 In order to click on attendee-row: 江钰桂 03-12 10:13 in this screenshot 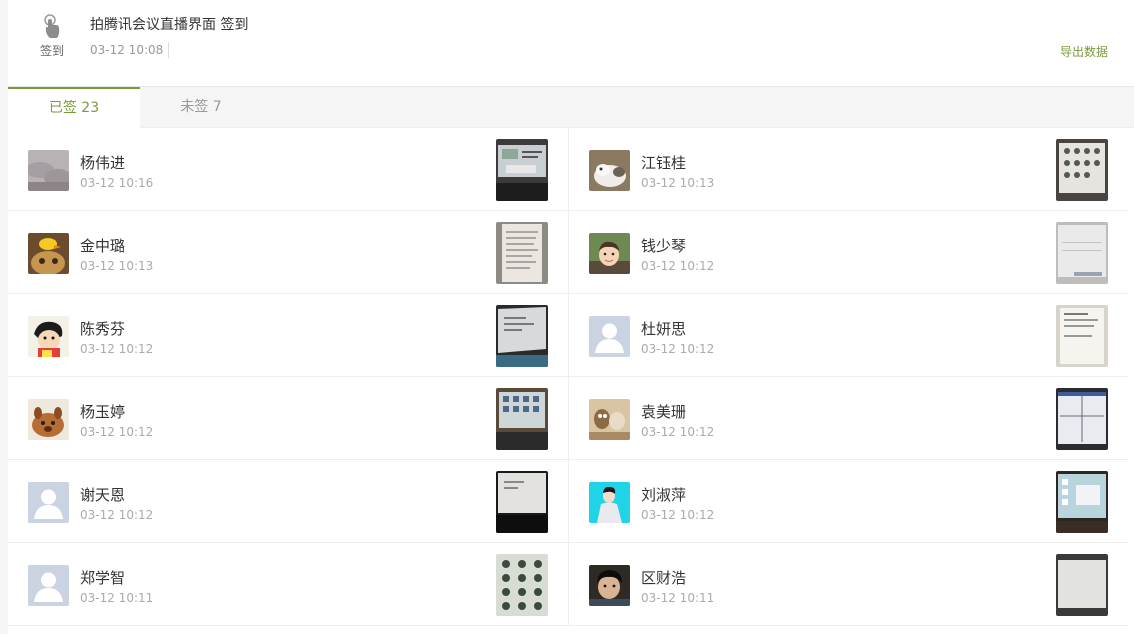, I will do `click(848, 169)`.